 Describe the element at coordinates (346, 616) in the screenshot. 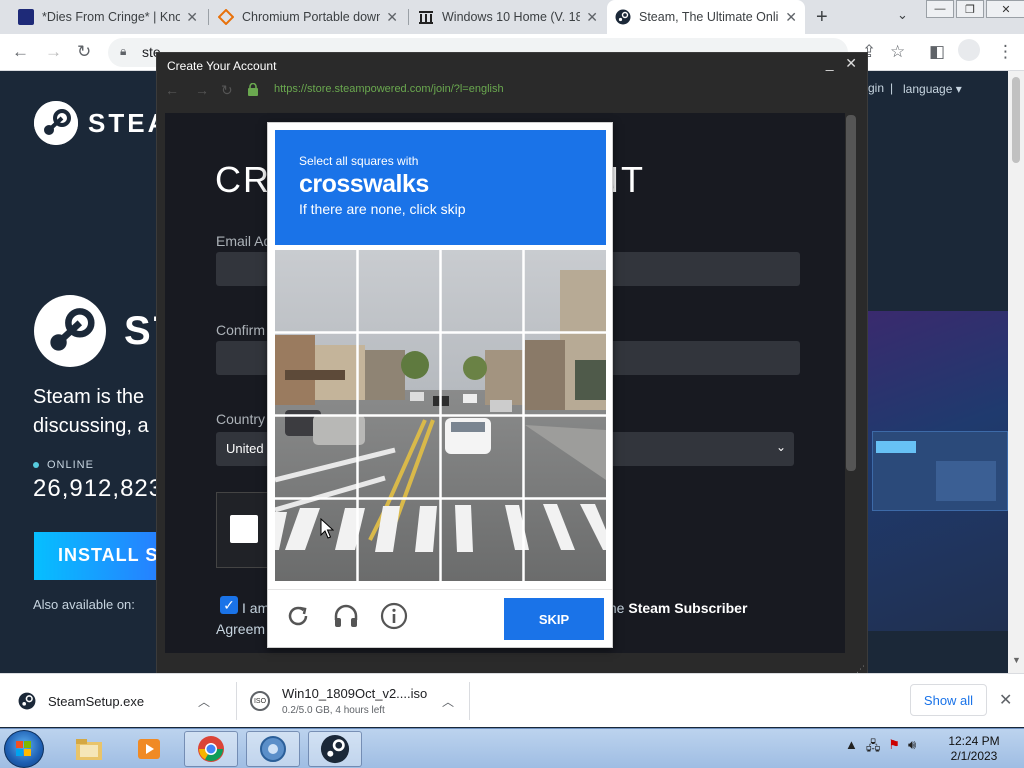

I see `headphones-icon` at that location.